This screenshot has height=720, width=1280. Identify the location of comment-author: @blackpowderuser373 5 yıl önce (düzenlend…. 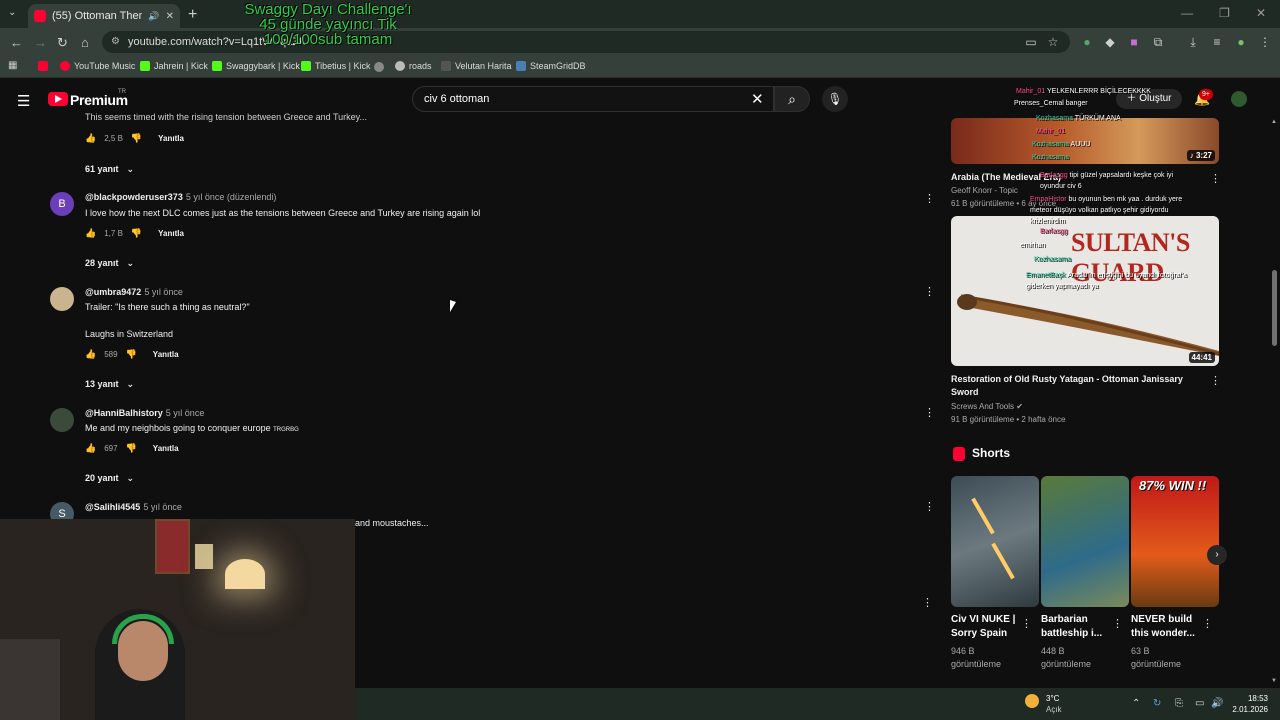
(180, 197).